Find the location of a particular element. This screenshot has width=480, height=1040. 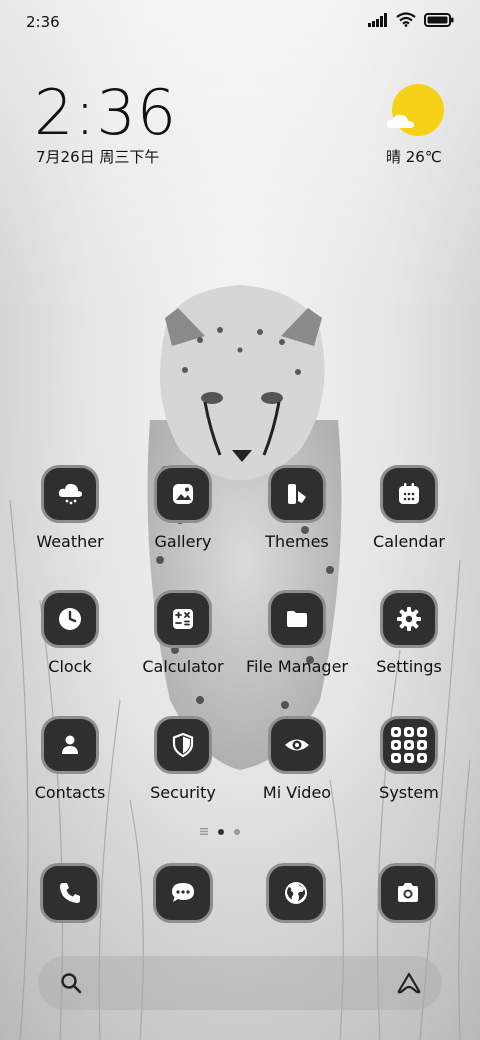

app-label: Contacts is located at coordinates (70, 792).